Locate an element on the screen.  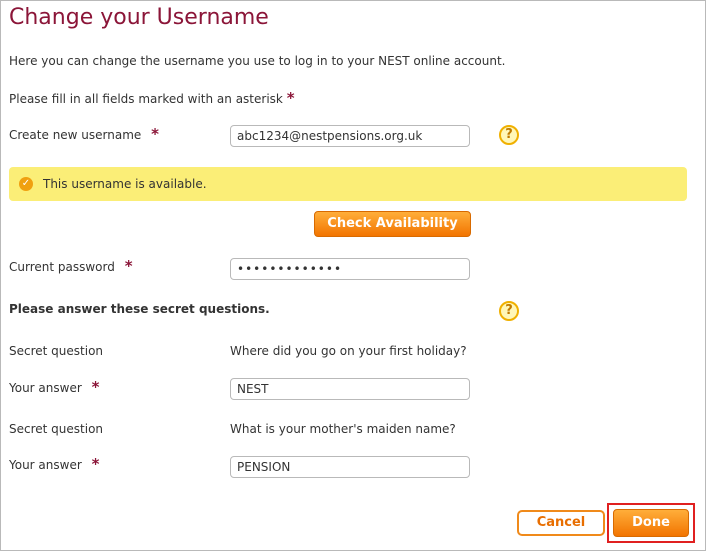
secret-question-1-text: Where did you go on your first holiday? is located at coordinates (348, 351).